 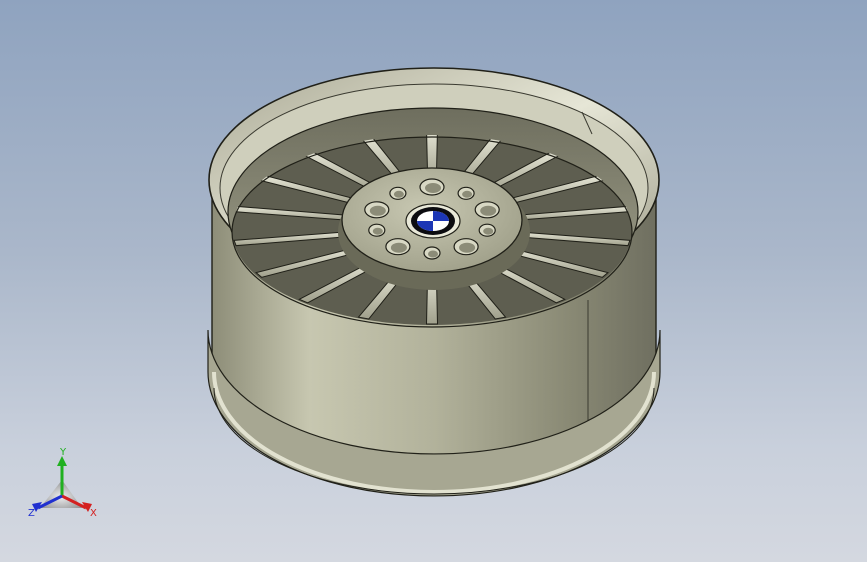 What do you see at coordinates (433, 221) in the screenshot?
I see `roundel-logo-icon` at bounding box center [433, 221].